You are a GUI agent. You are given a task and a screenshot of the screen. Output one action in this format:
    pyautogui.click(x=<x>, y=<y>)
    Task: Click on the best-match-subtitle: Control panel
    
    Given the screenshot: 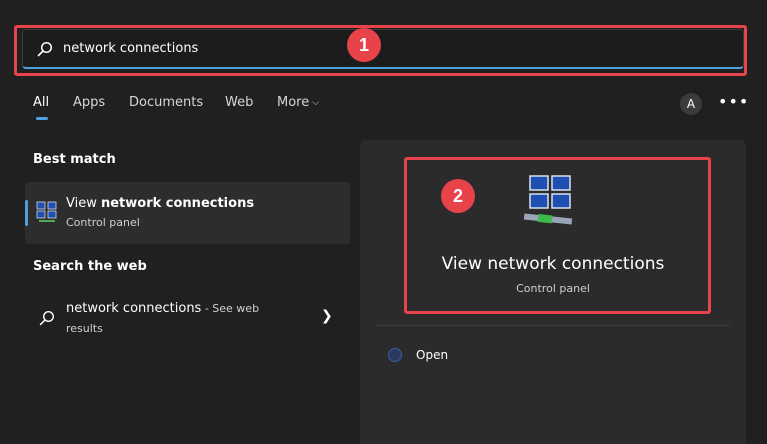 What is the action you would take?
    pyautogui.click(x=103, y=222)
    